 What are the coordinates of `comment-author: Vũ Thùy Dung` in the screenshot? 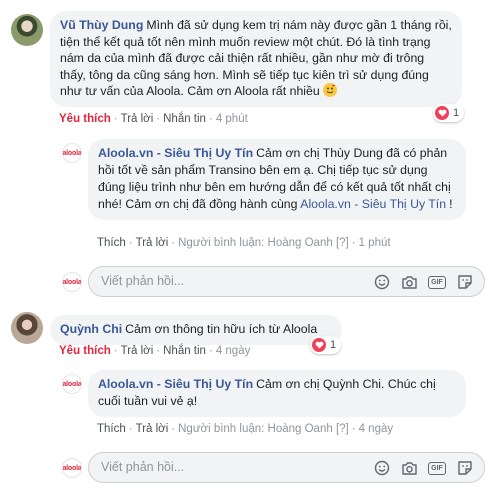 It's located at (101, 25).